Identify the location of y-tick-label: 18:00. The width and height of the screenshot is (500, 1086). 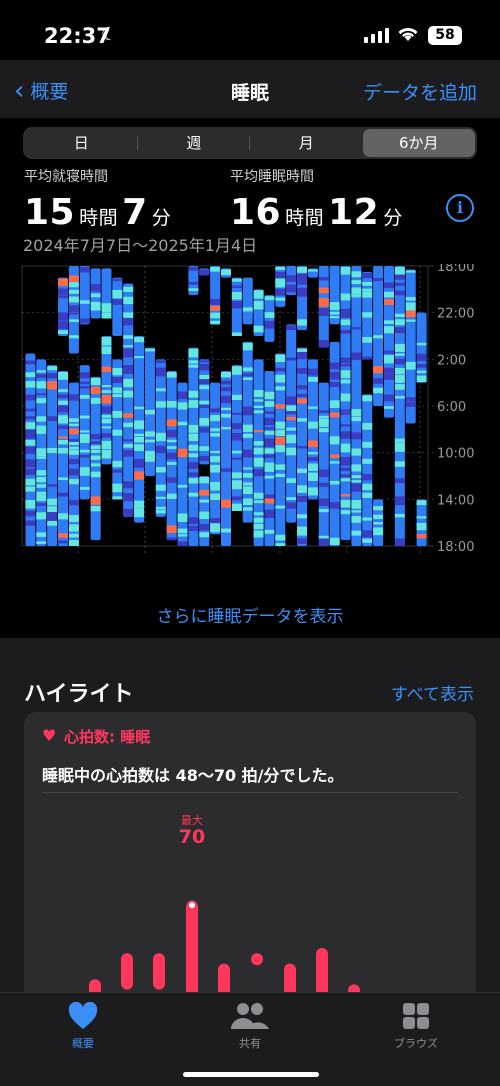
(455, 547).